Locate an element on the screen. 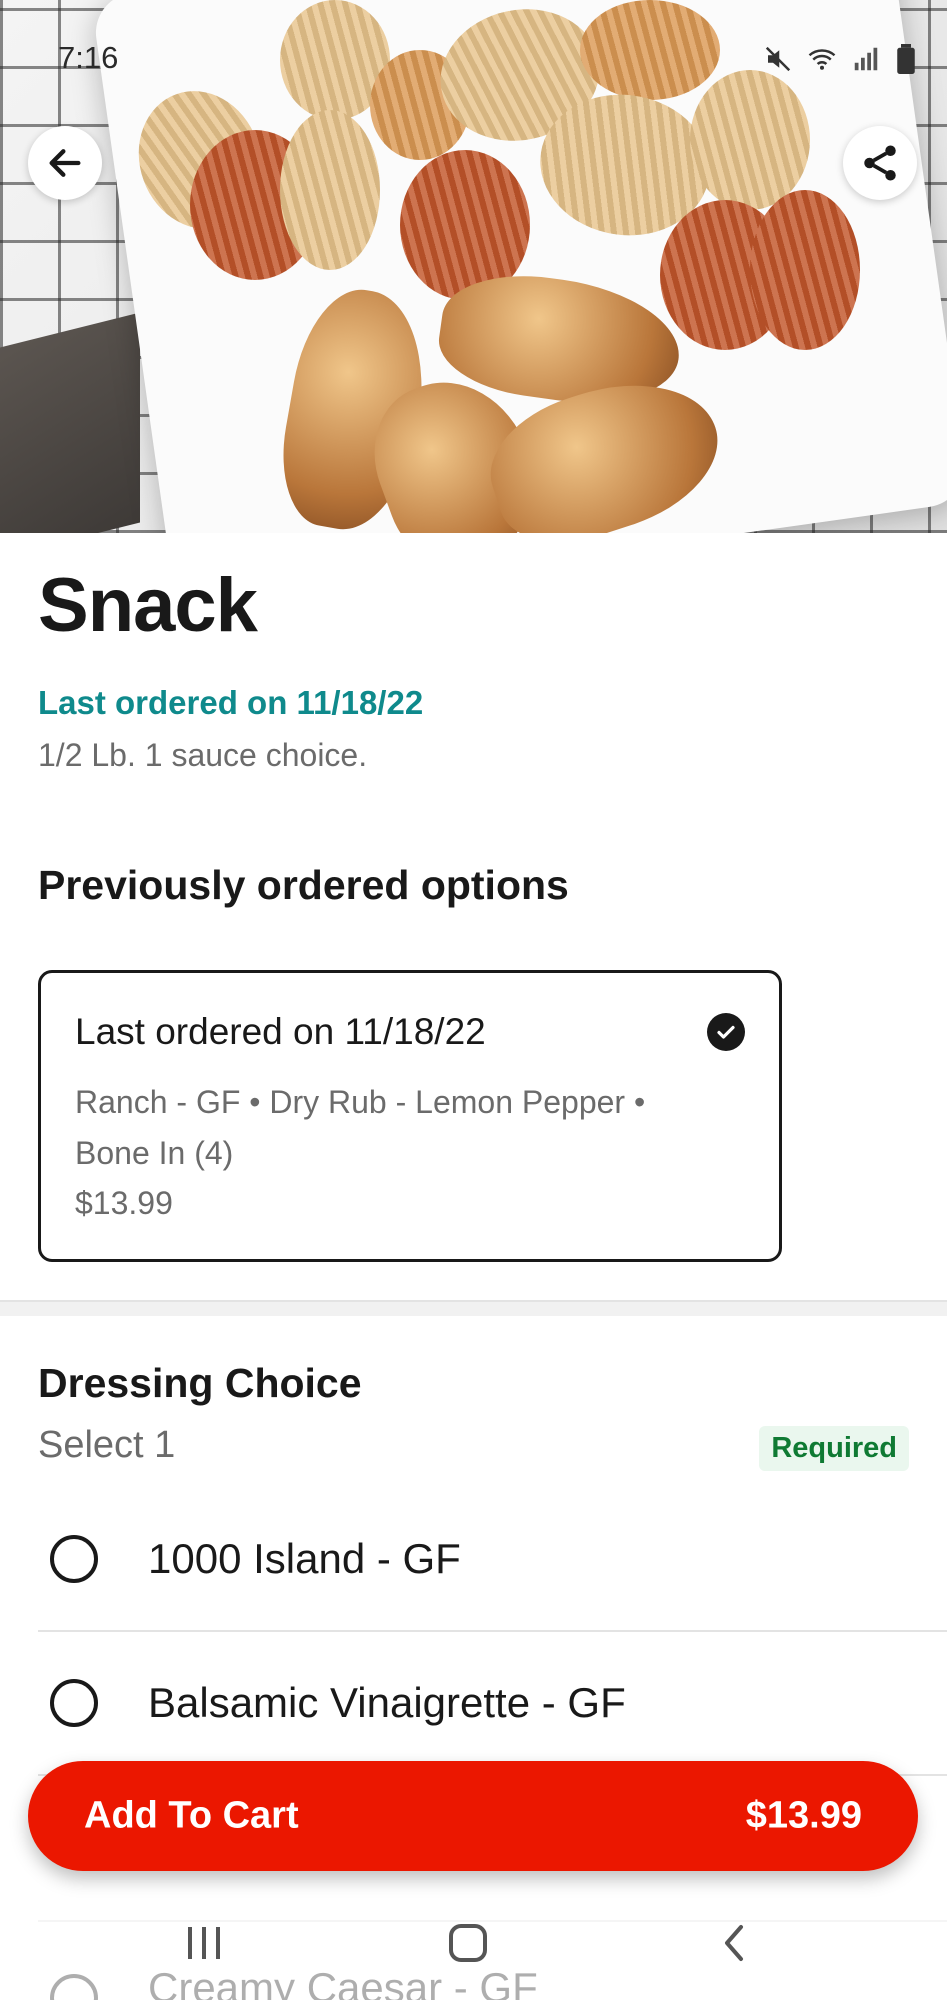  status-icons is located at coordinates (840, 63).